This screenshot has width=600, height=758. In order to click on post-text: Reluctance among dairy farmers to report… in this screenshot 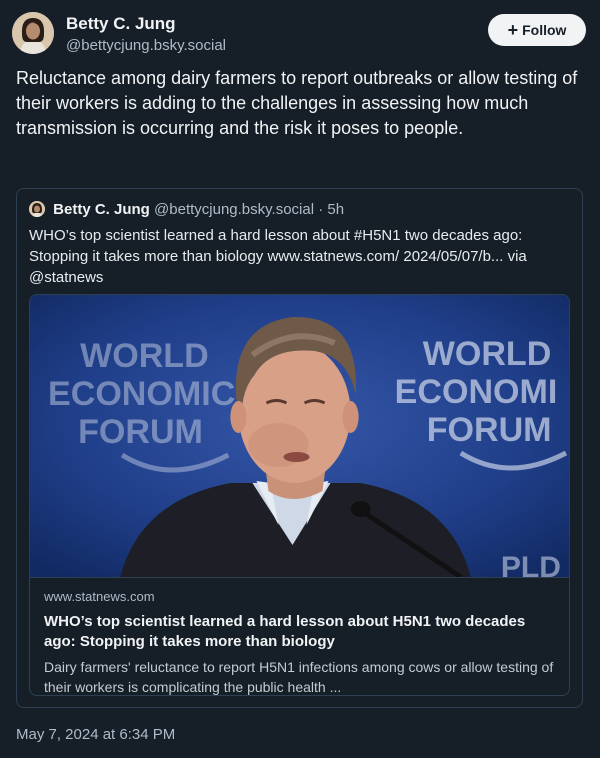, I will do `click(297, 103)`.